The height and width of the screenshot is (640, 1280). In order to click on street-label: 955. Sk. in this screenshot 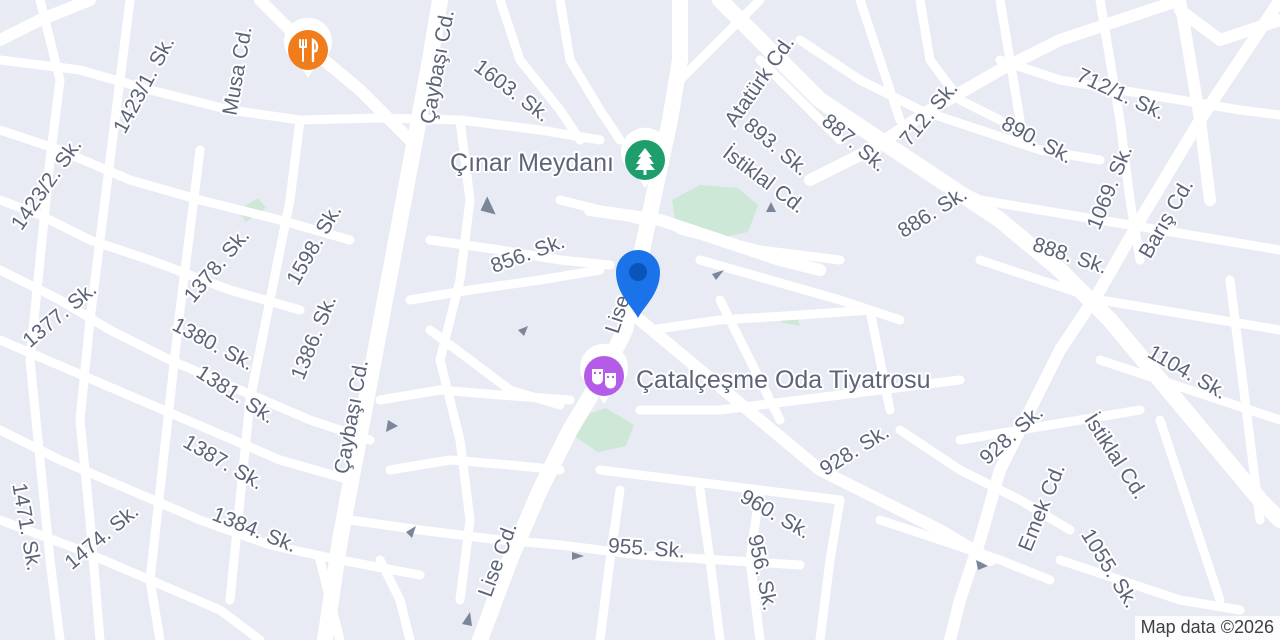, I will do `click(646, 548)`.